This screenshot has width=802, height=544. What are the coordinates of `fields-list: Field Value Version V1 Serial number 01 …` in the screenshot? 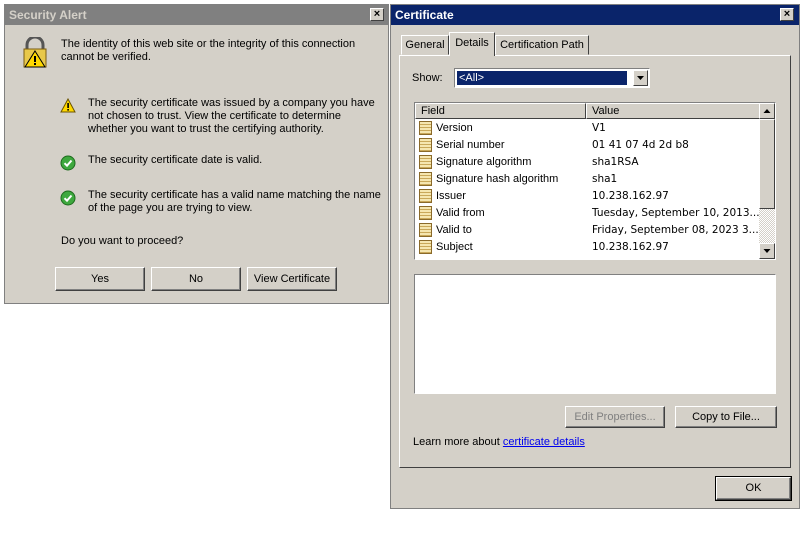 It's located at (595, 181).